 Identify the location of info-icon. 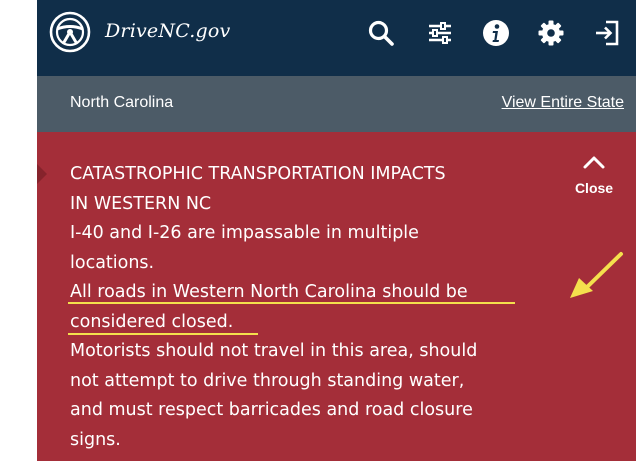
(496, 33).